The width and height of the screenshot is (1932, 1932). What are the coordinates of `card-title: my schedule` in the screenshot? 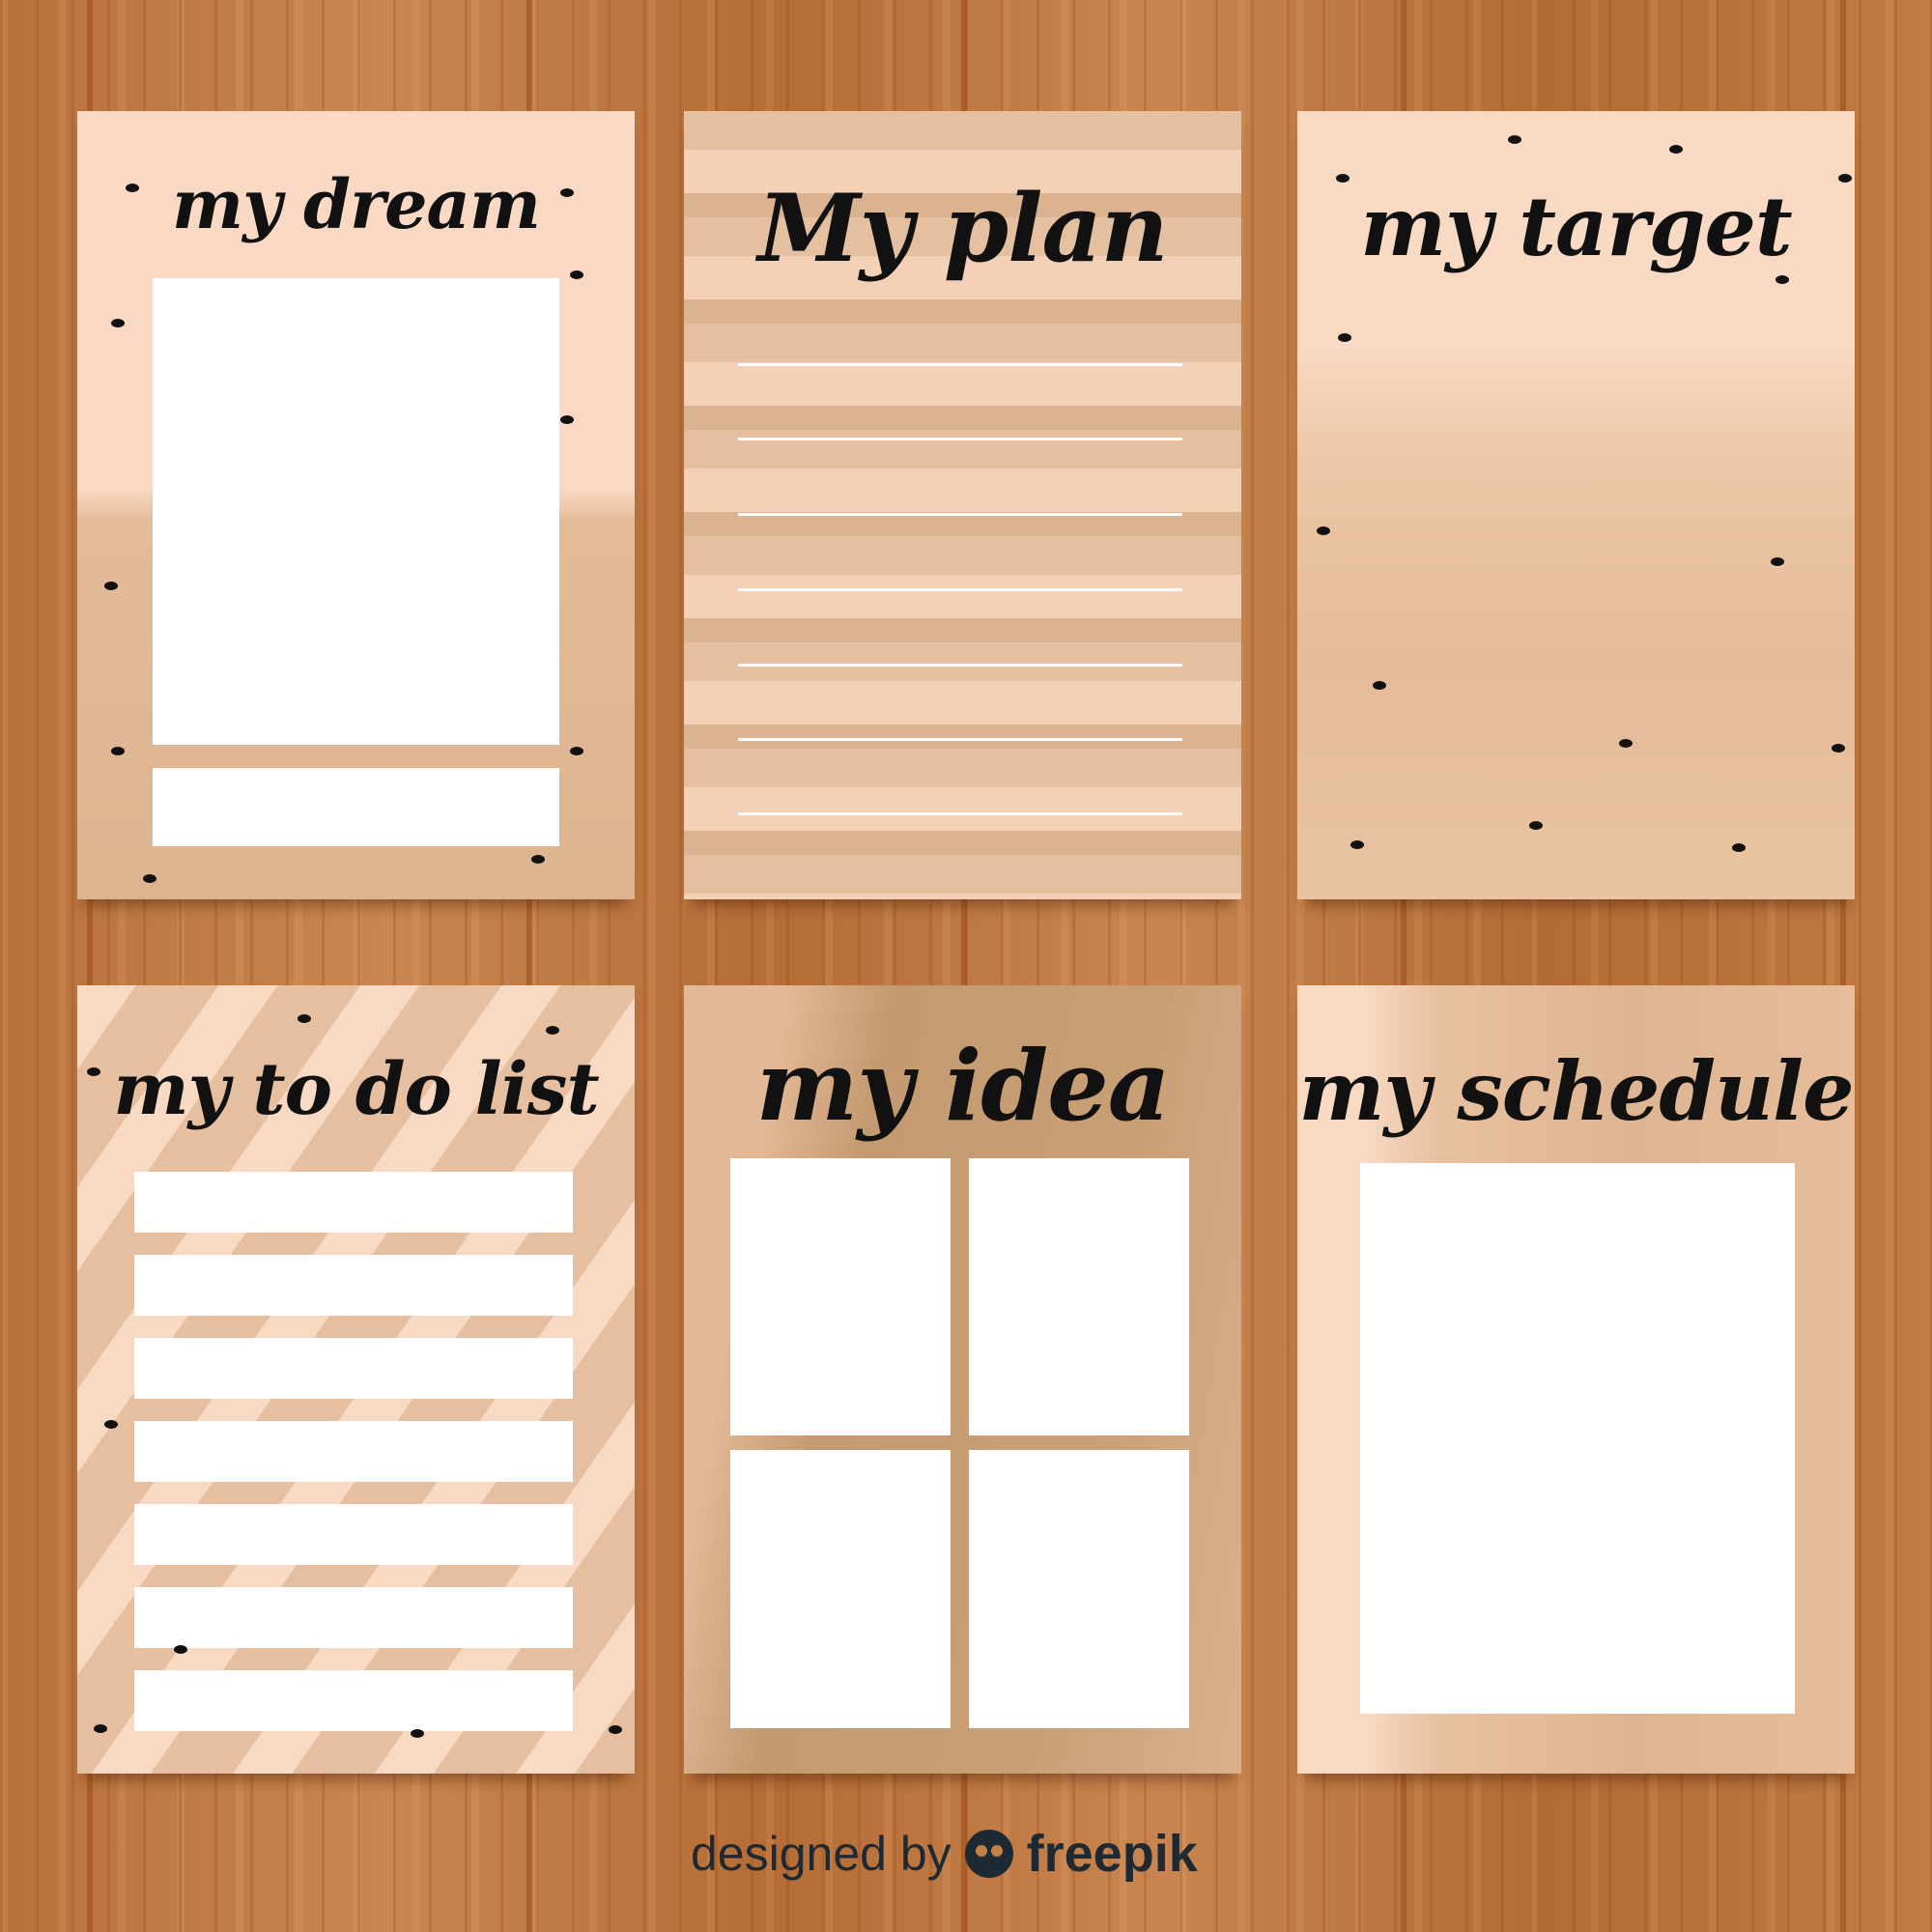 It's located at (1576, 1091).